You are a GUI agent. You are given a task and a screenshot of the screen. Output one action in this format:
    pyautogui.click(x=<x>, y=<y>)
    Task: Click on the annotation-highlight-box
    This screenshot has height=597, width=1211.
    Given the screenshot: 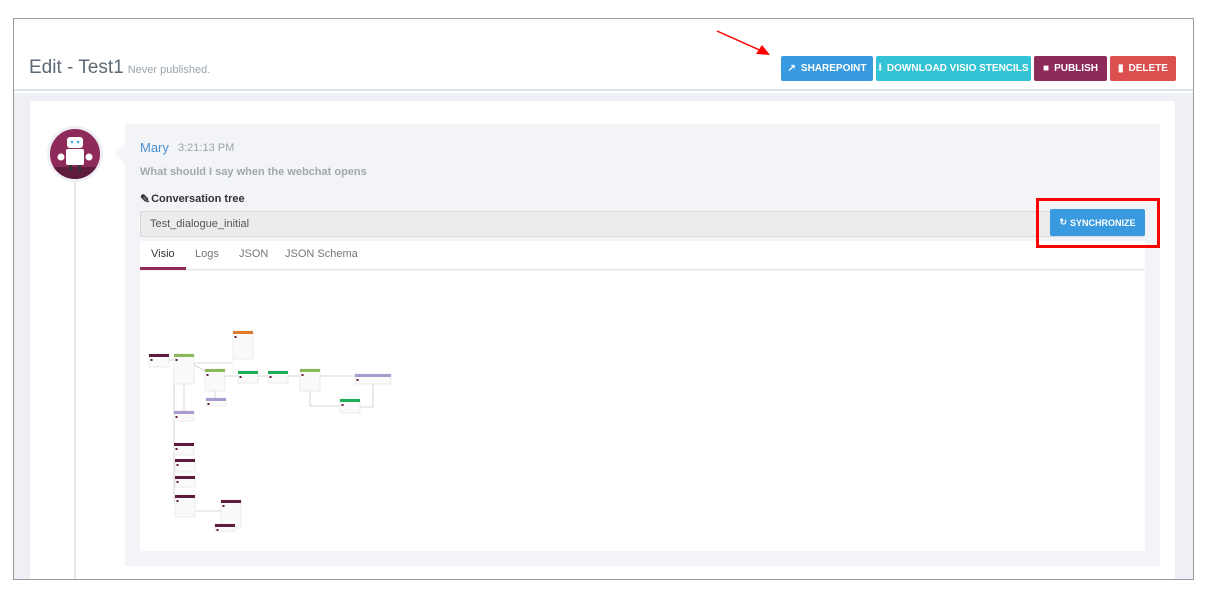 What is the action you would take?
    pyautogui.click(x=1098, y=223)
    